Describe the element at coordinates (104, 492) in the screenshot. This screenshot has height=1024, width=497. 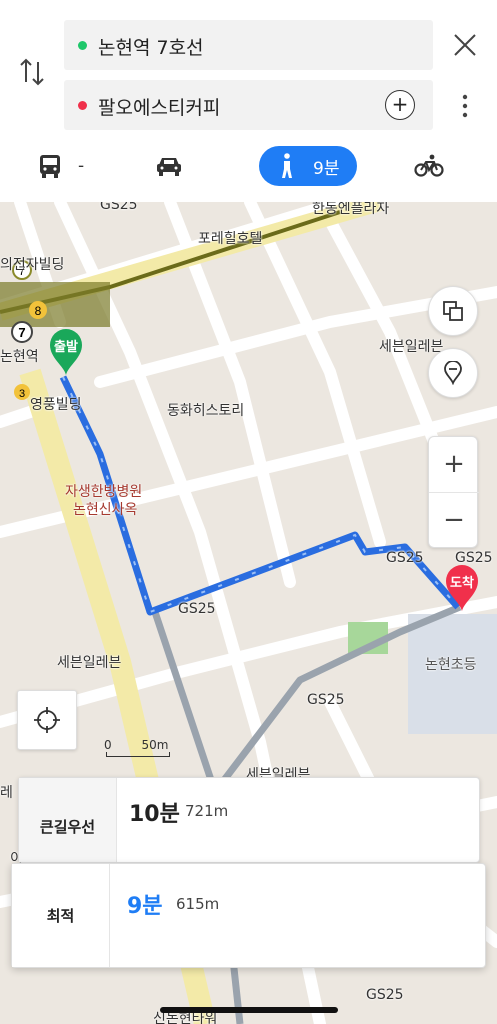
I see `map-label-hospital-1: 자생한방병원` at that location.